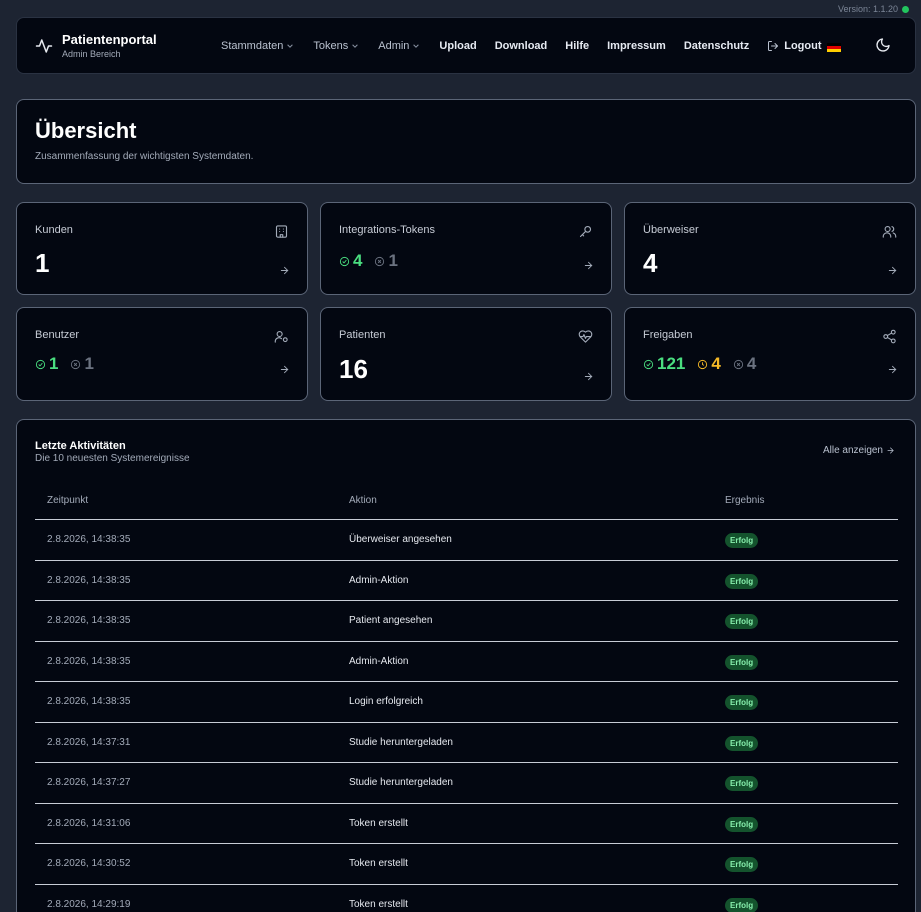 Image resolution: width=921 pixels, height=912 pixels. What do you see at coordinates (80, 446) in the screenshot?
I see `activity-title: Letzte Aktivitäten` at bounding box center [80, 446].